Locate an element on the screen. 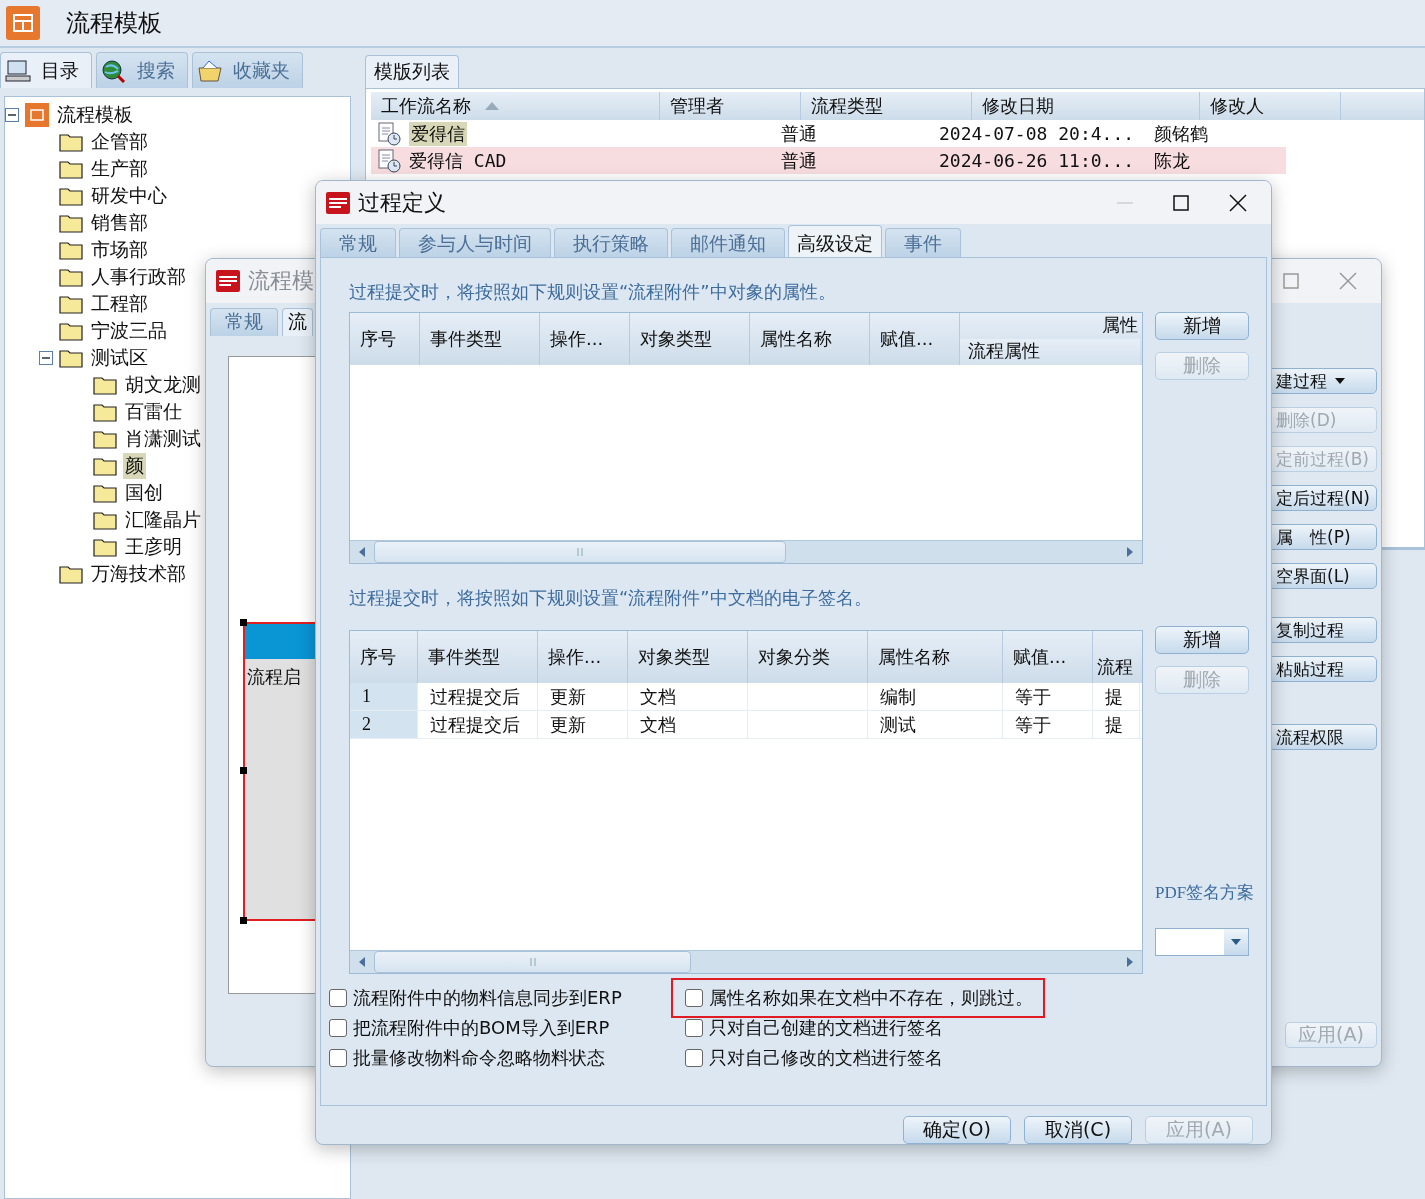 The image size is (1425, 1199). tab: 收藏夹 is located at coordinates (247, 70).